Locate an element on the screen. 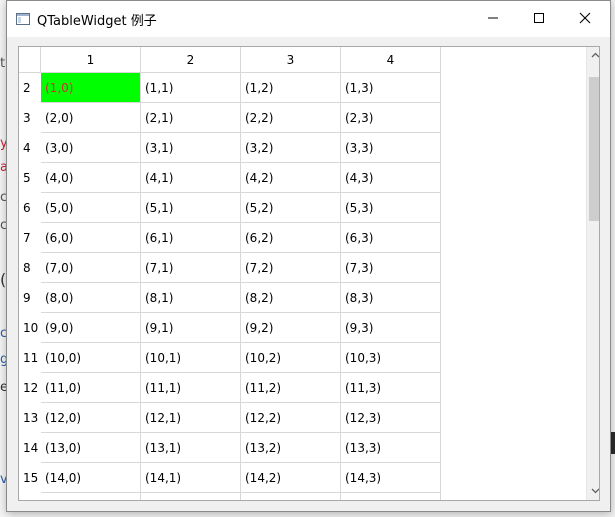  title-bar: QTableWidget 例子 is located at coordinates (308, 19).